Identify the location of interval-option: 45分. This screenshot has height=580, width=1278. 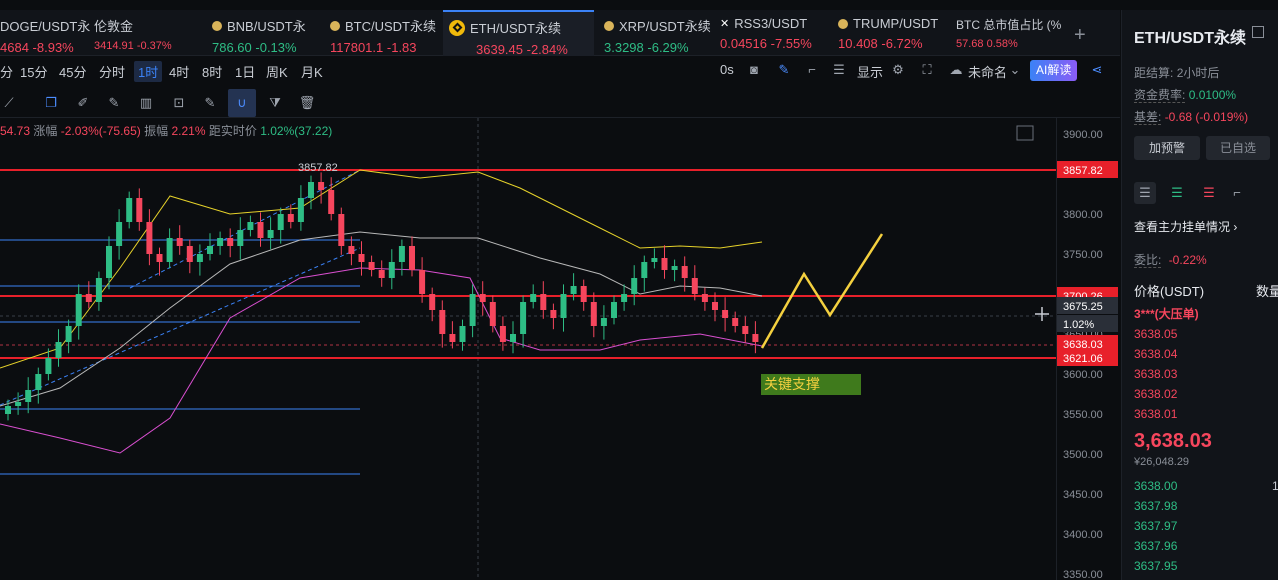
(72, 71).